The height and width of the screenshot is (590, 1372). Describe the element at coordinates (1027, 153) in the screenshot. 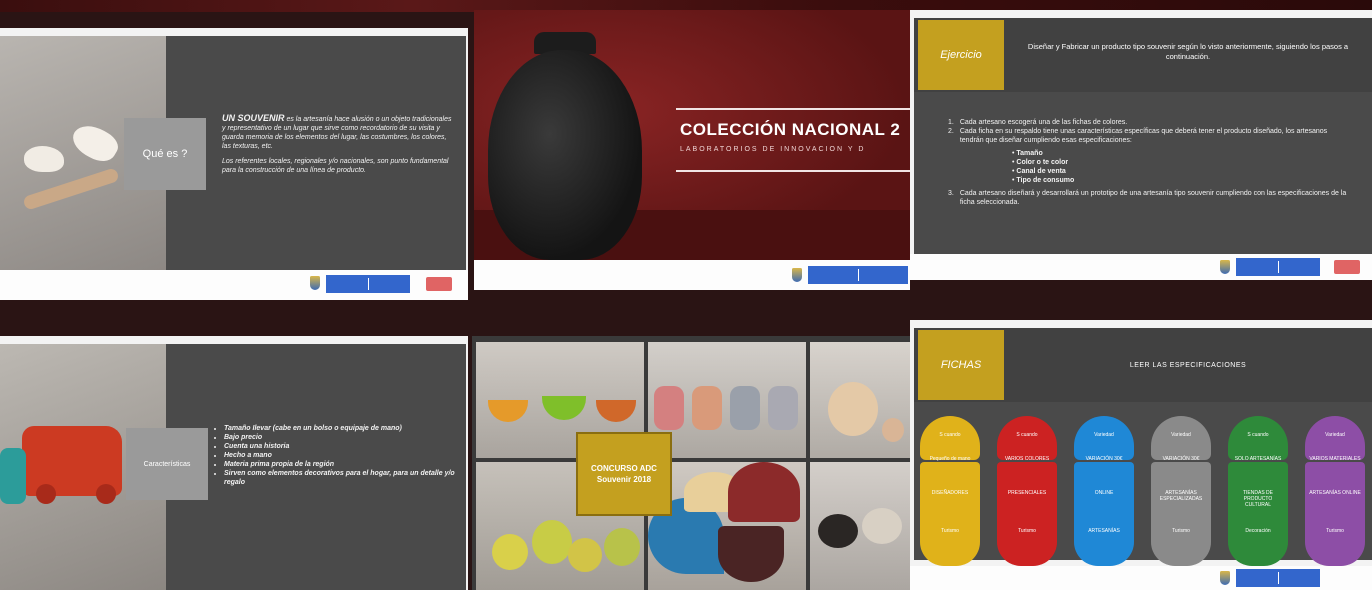

I see `bullet-item: • Tamaño` at that location.